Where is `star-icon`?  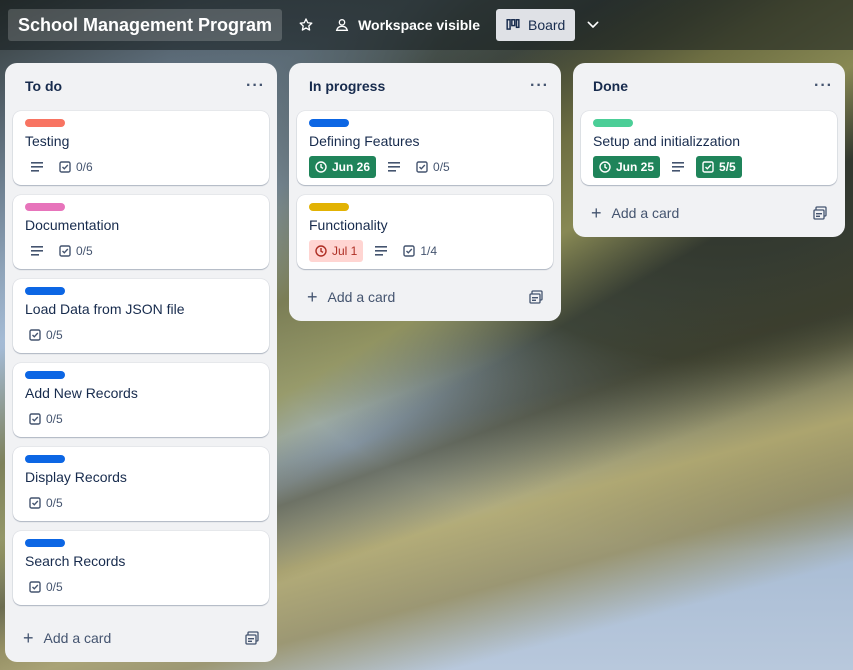 star-icon is located at coordinates (306, 25).